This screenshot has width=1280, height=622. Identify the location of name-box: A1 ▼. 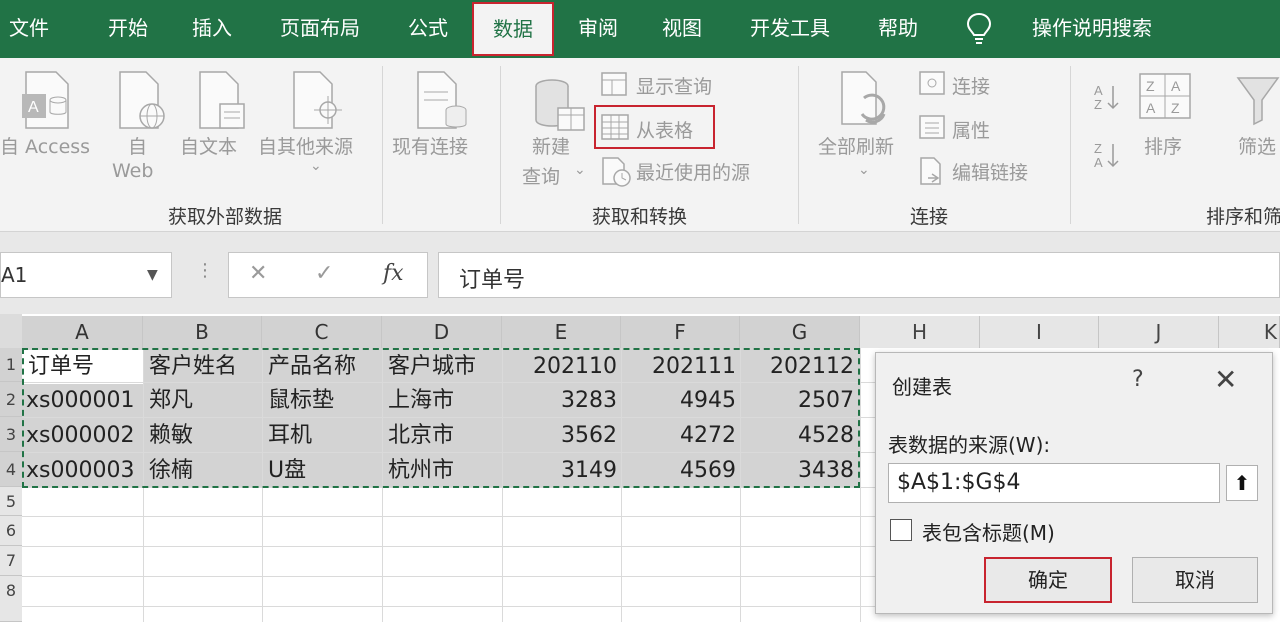
(86, 275).